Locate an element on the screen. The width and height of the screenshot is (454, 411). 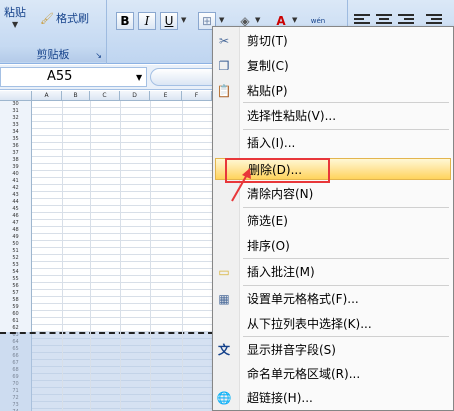
column-header-d: D is located at coordinates (135, 96).